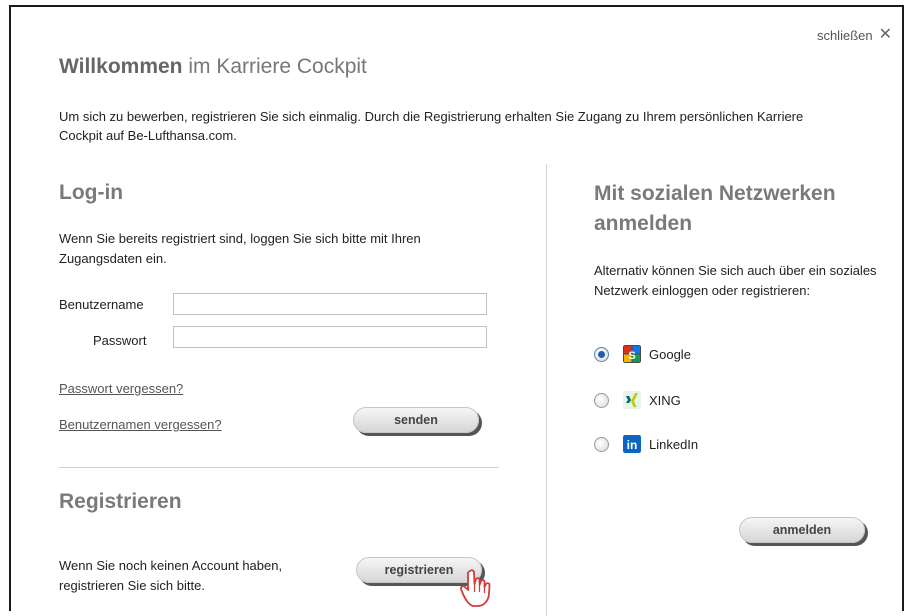 The image size is (906, 616). I want to click on xing-radio, so click(601, 400).